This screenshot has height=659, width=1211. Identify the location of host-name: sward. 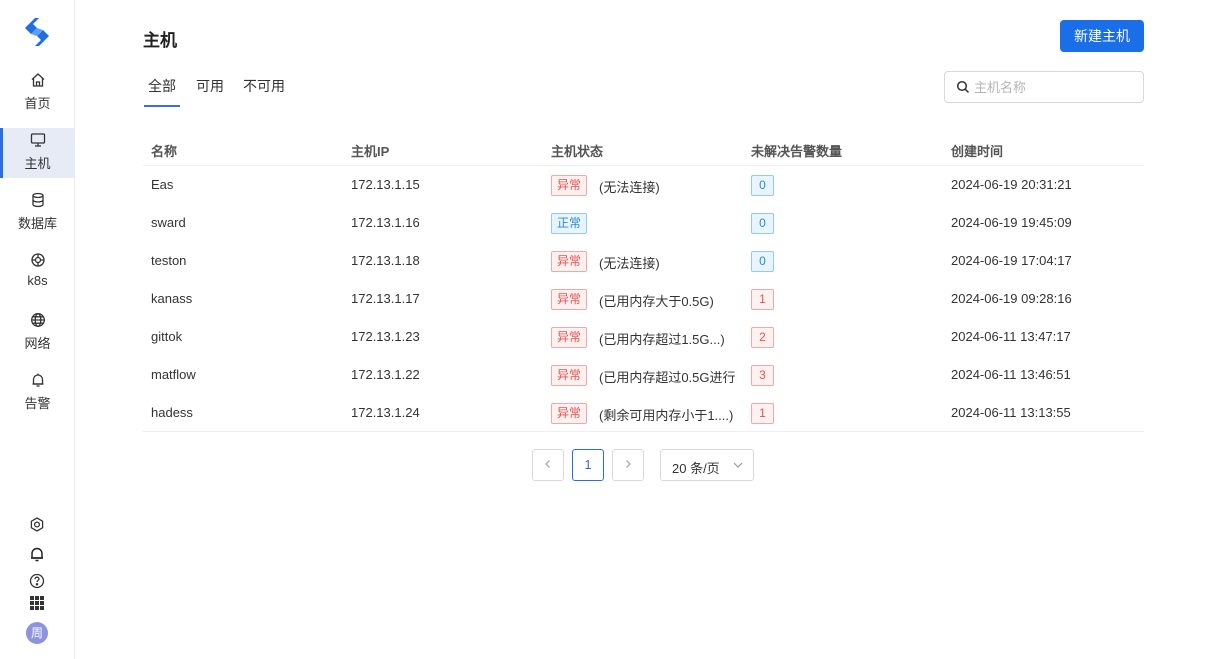
(168, 222).